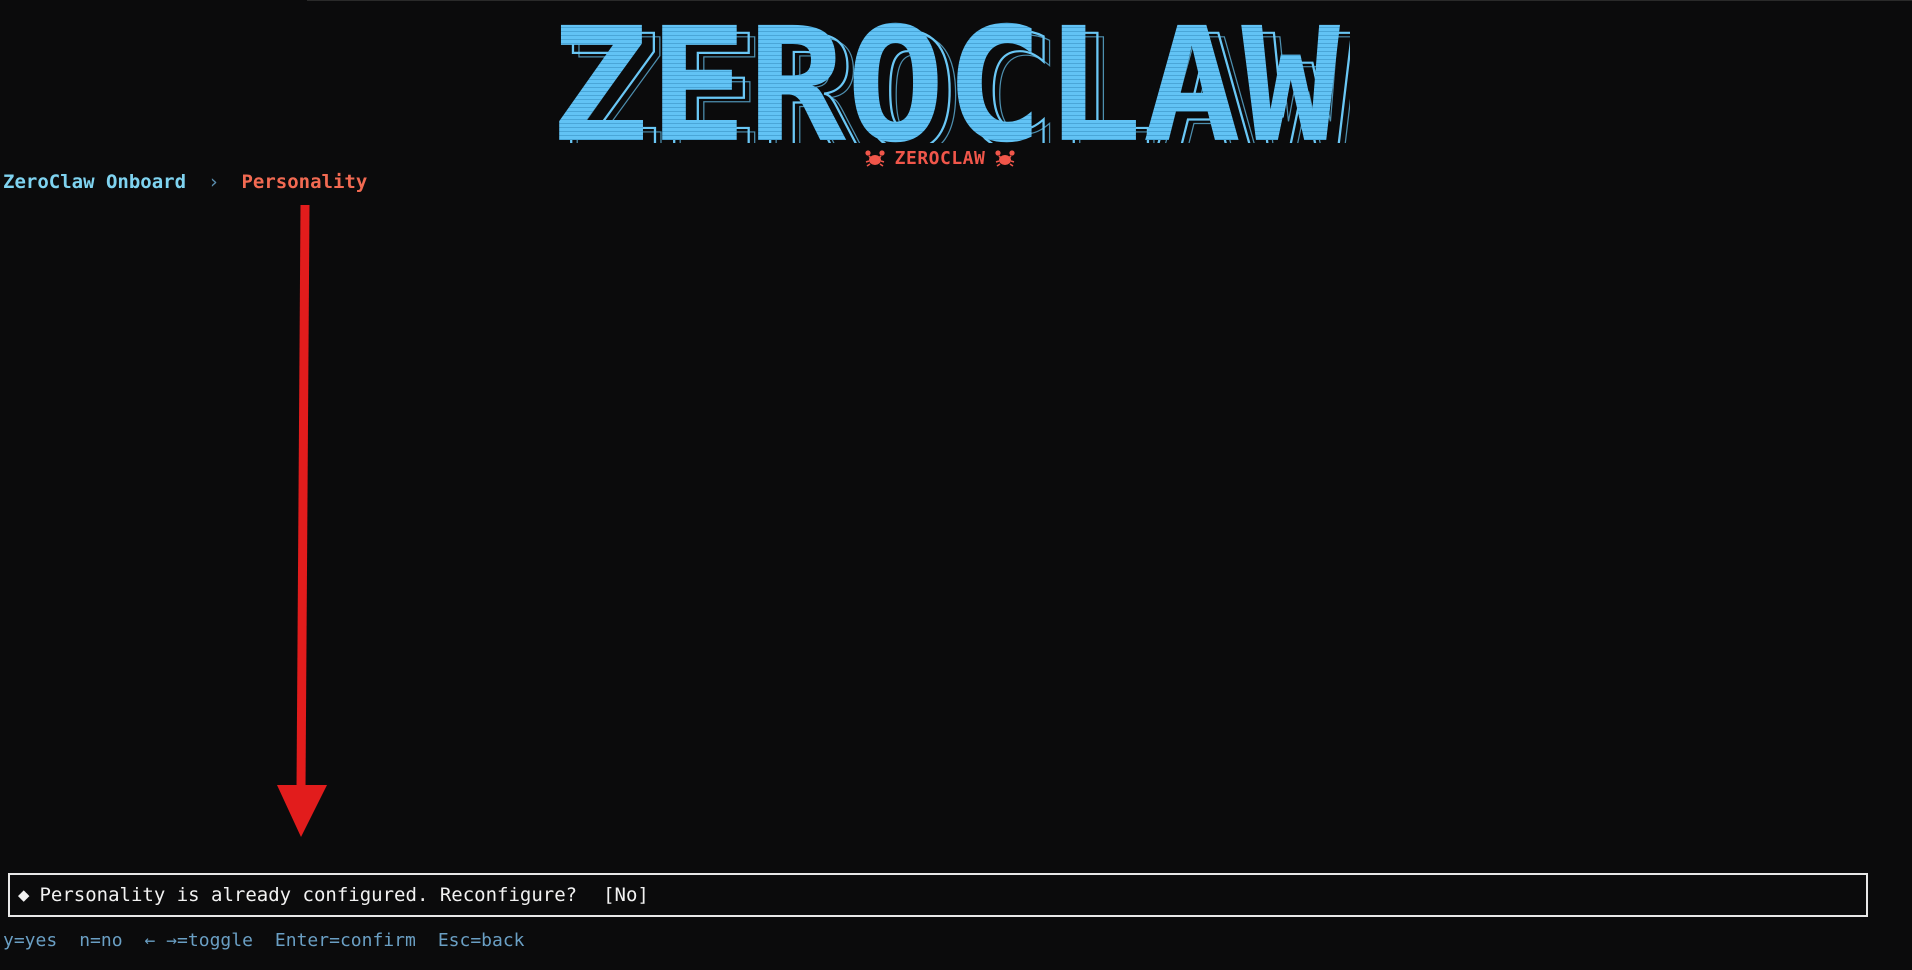 This screenshot has height=970, width=1912. Describe the element at coordinates (626, 895) in the screenshot. I see `prompt-answer-toggle: [No]` at that location.